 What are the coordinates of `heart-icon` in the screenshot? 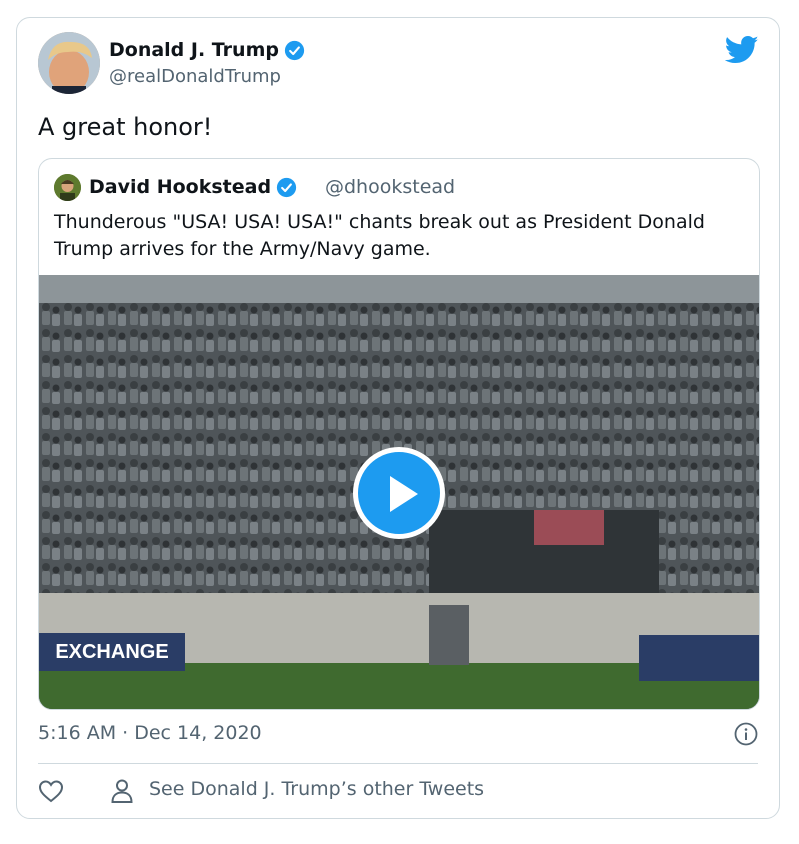 It's located at (51, 791).